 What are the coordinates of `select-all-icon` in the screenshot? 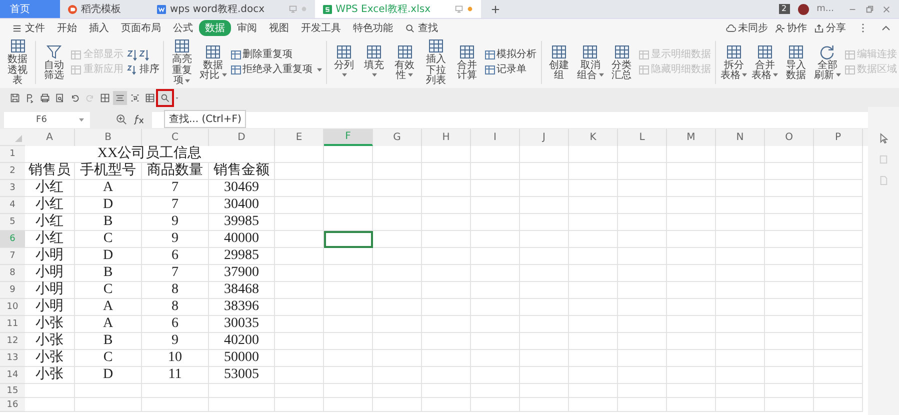 It's located at (18, 138).